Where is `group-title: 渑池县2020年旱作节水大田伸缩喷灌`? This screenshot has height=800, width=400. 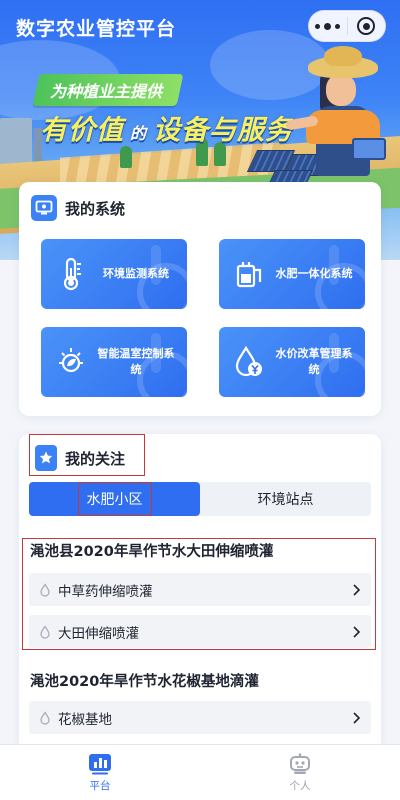 group-title: 渑池县2020年旱作节水大田伸缩喷灌 is located at coordinates (152, 552).